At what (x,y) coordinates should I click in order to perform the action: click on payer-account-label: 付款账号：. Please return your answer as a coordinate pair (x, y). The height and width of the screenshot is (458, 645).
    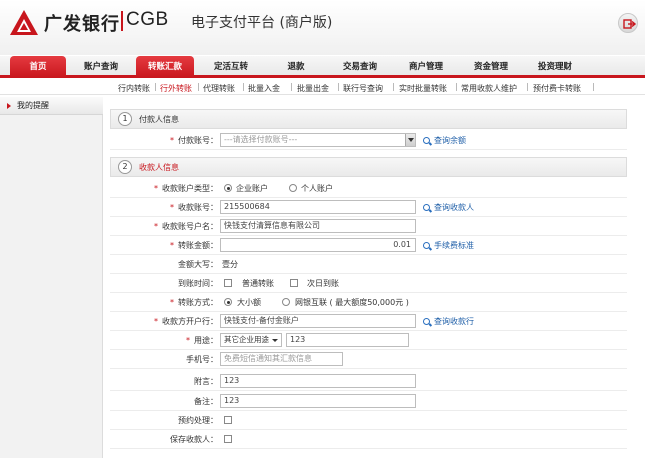
    Looking at the image, I should click on (198, 140).